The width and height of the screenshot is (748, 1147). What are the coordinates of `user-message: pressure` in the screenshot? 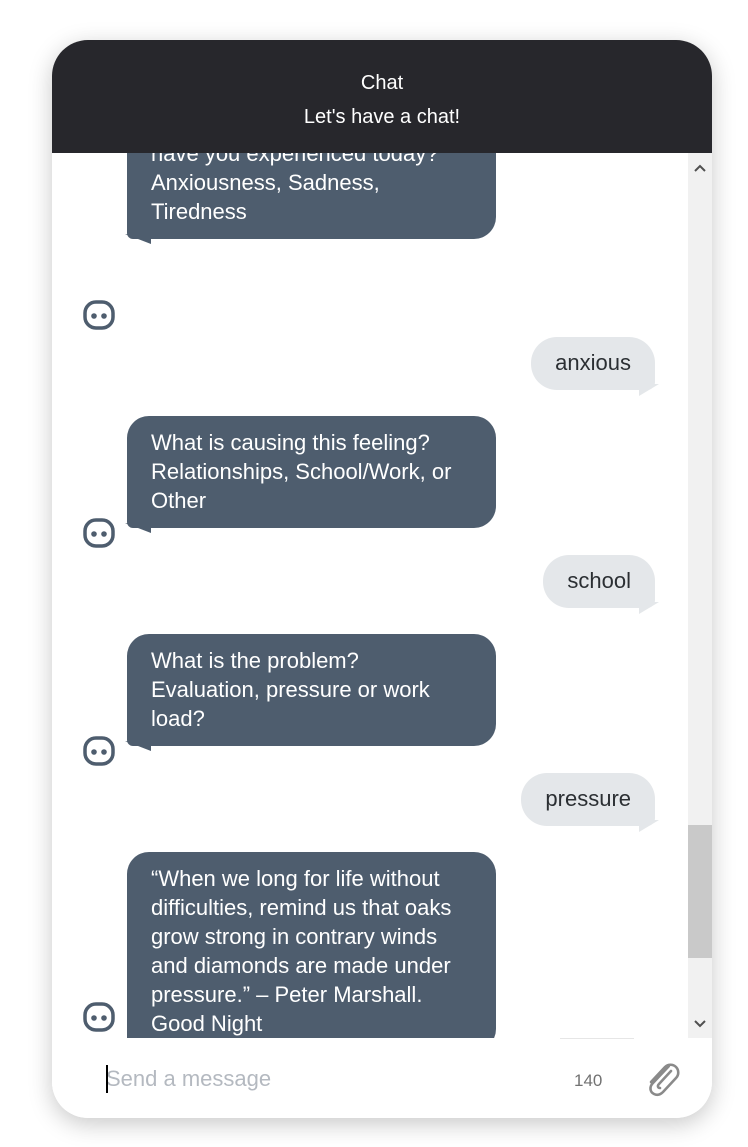 It's located at (590, 802).